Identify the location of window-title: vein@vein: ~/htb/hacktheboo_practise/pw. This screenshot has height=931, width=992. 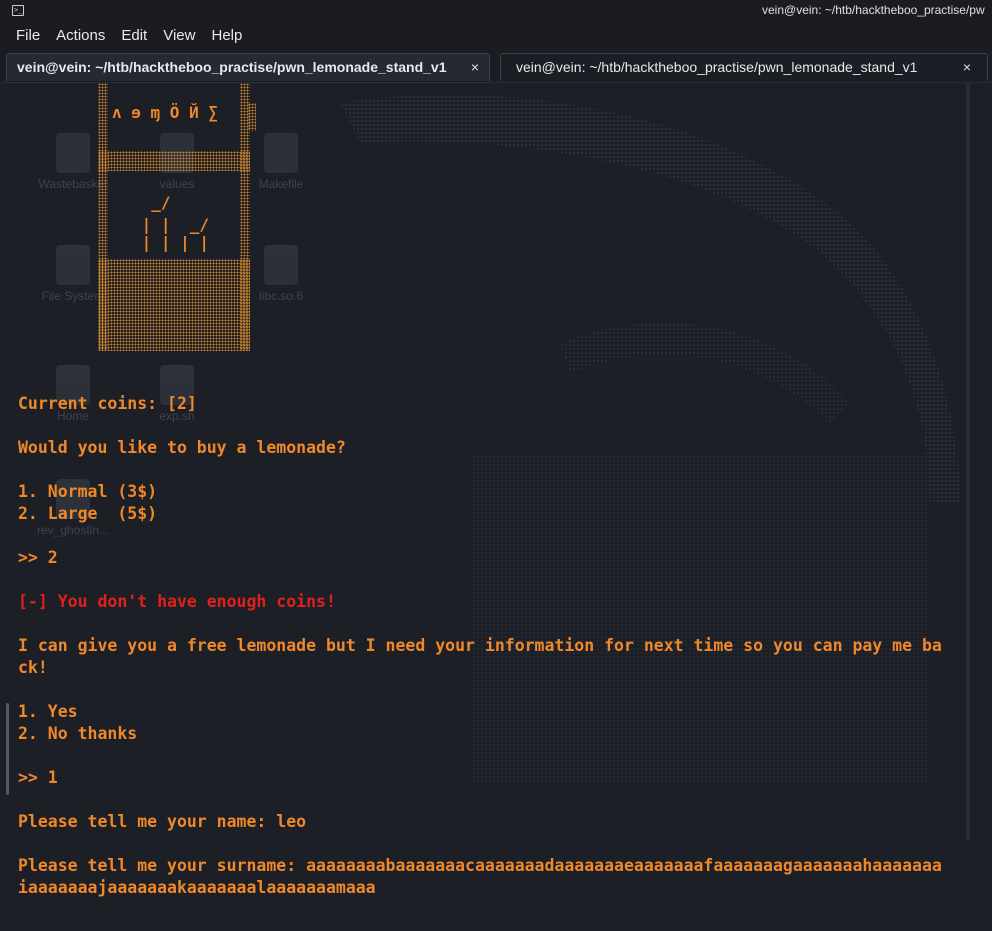
(873, 10).